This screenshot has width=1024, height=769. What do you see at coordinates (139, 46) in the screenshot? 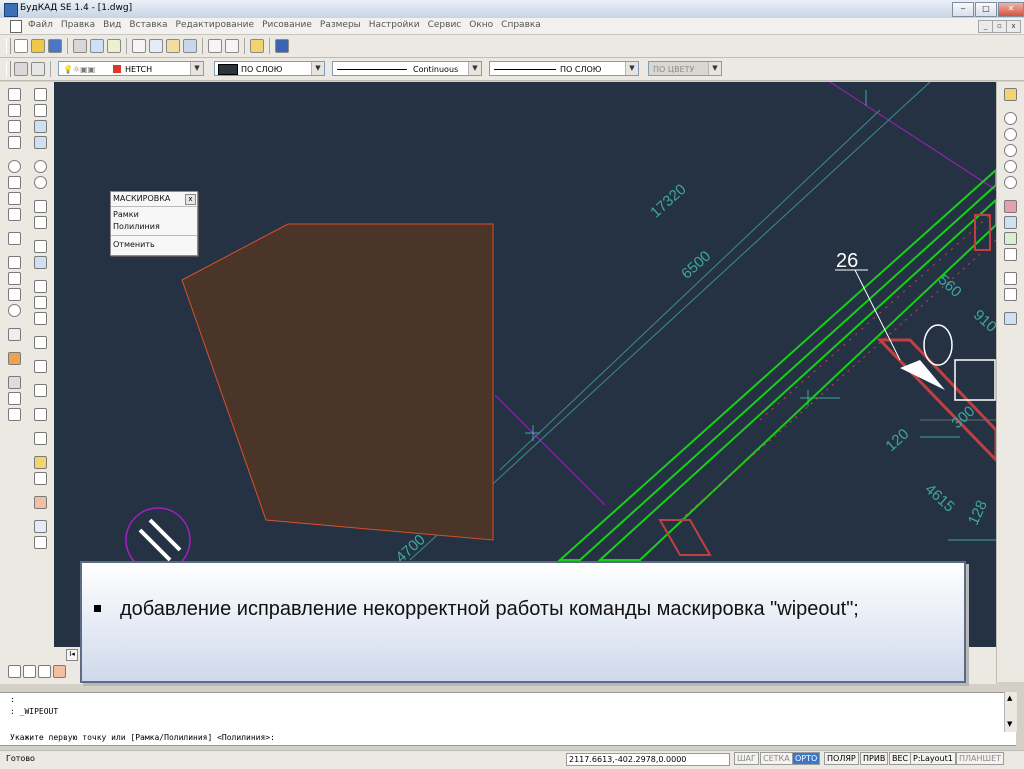
I see `cut-icon` at bounding box center [139, 46].